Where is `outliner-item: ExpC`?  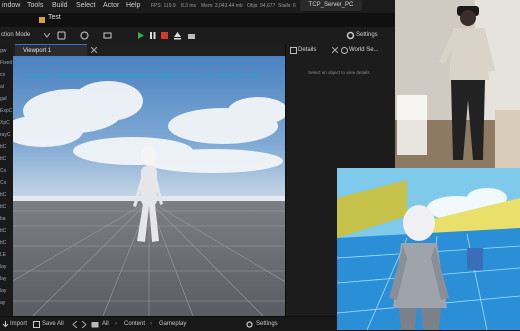
outliner-item: ExpC is located at coordinates (6, 111).